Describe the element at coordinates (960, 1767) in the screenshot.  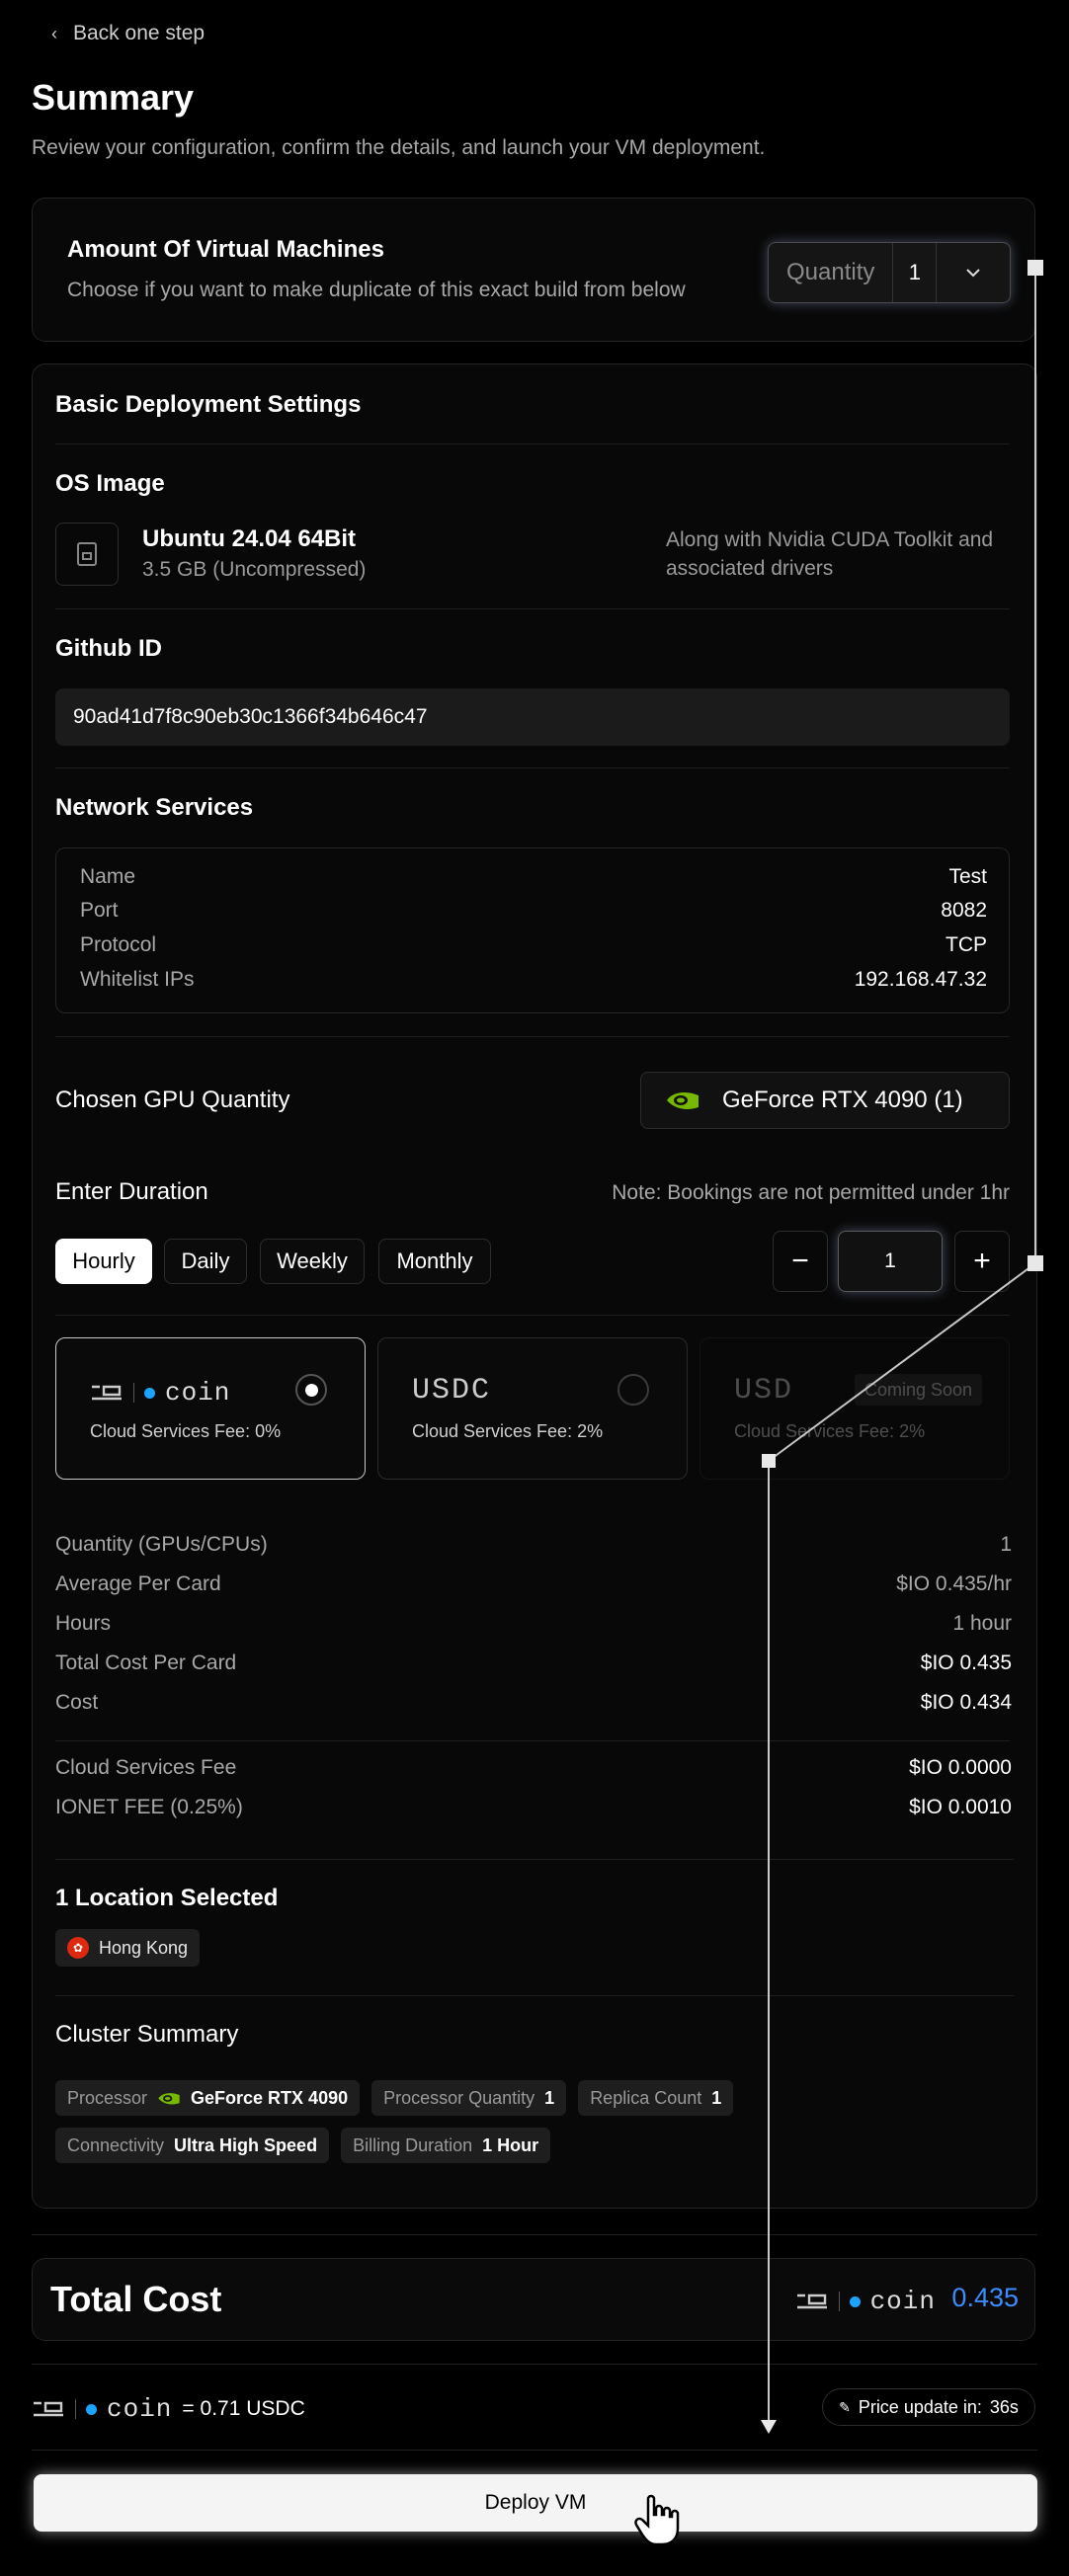
I see `fee-value: $IO 0.0000` at that location.